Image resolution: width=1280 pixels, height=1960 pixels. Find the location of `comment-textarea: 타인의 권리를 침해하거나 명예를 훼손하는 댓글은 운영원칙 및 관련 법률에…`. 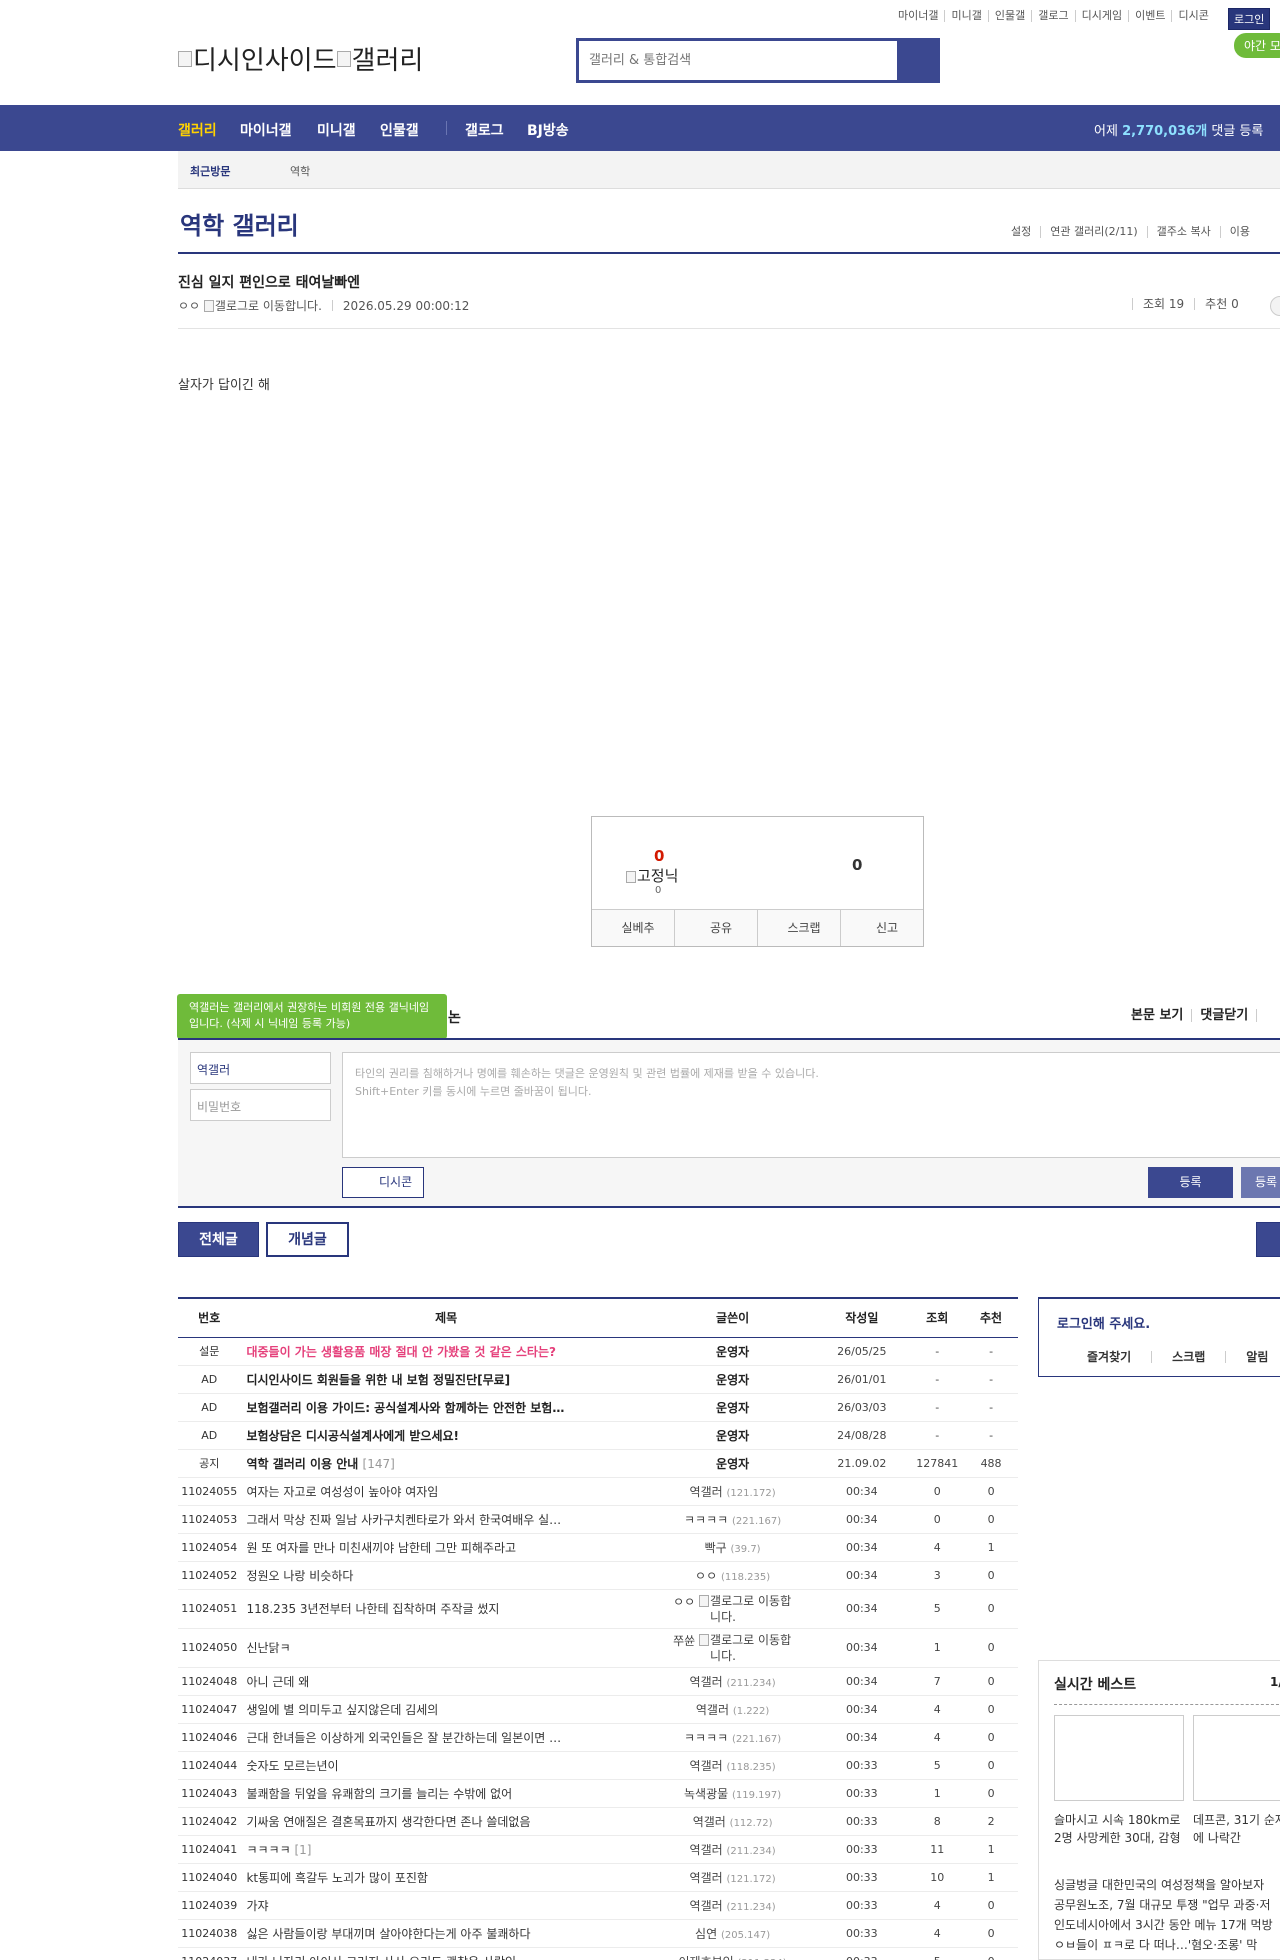

comment-textarea: 타인의 권리를 침해하거나 명예를 훼손하는 댓글은 운영원칙 및 관련 법률에… is located at coordinates (811, 1105).